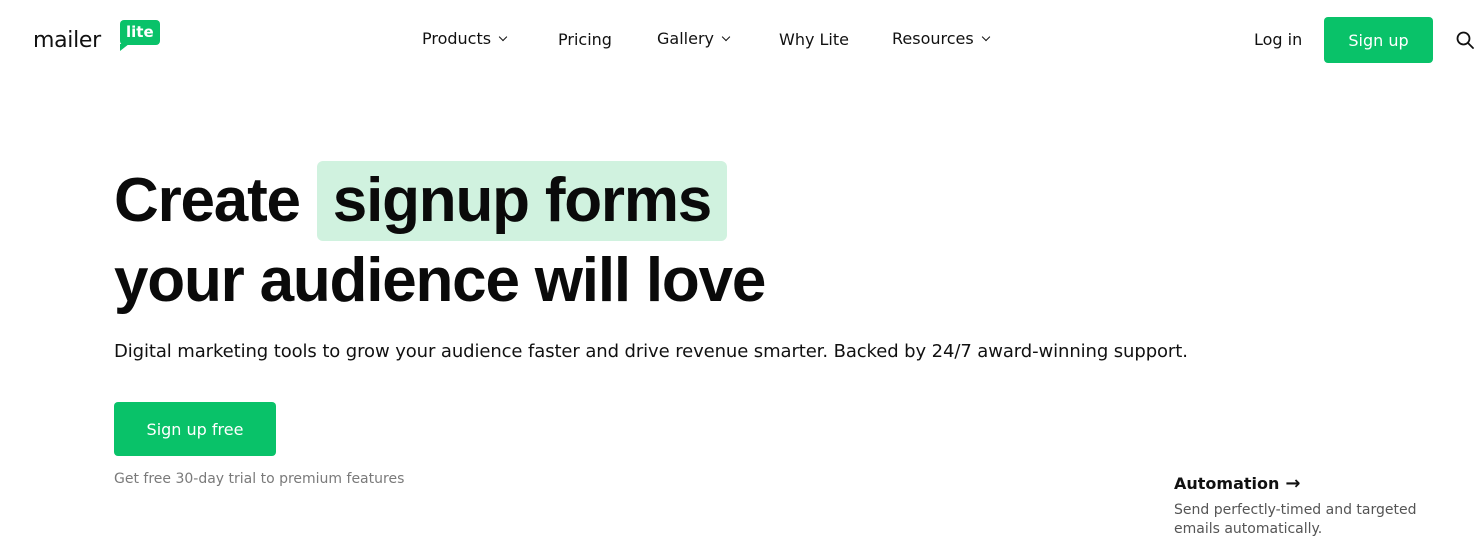 This screenshot has height=541, width=1478. Describe the element at coordinates (207, 200) in the screenshot. I see `headline-part-1: Create` at that location.